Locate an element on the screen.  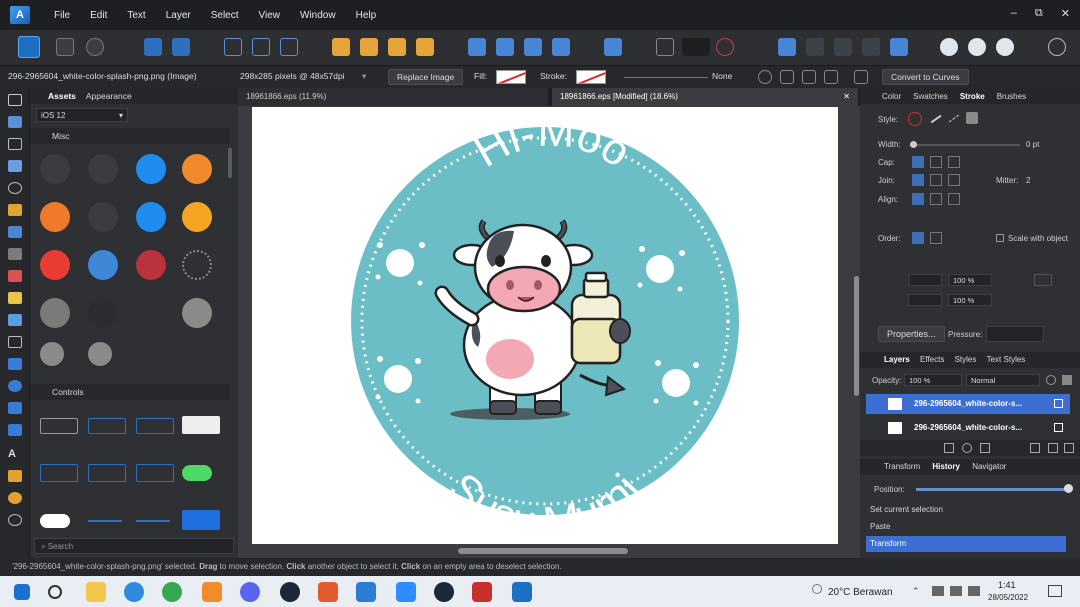
tab-swatches: Swatches is located at coordinates (930, 96).